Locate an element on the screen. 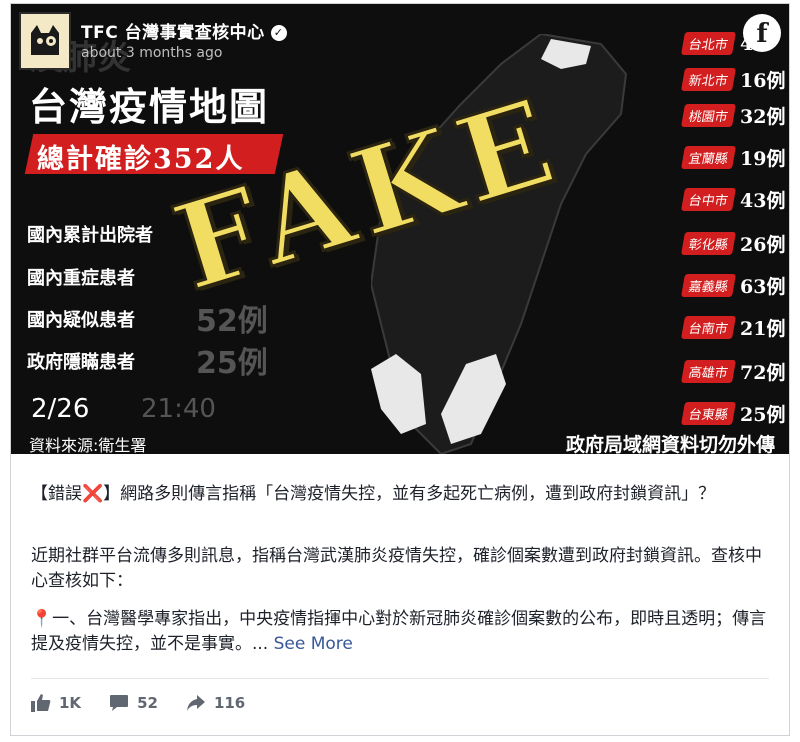  city-count: 72例 is located at coordinates (763, 373).